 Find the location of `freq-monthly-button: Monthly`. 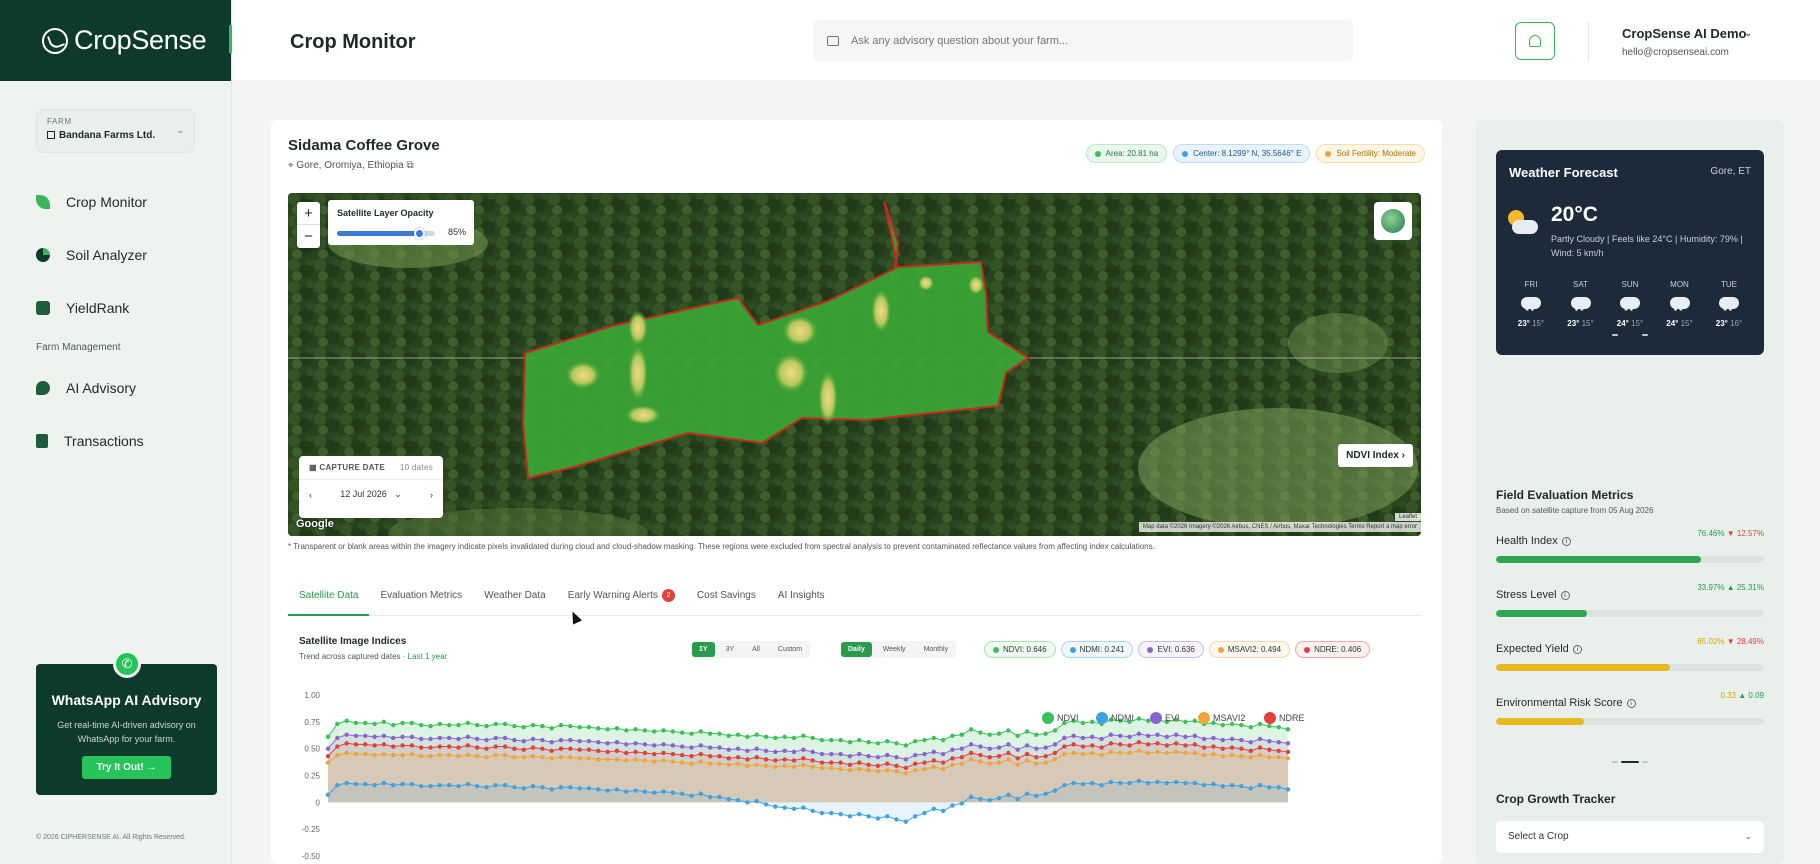

freq-monthly-button: Monthly is located at coordinates (936, 649).